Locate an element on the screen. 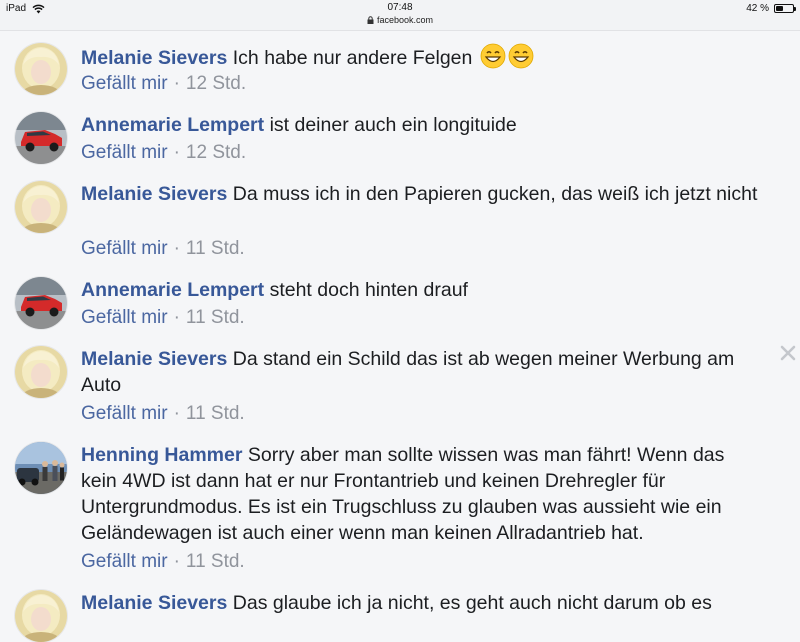 Image resolution: width=800 pixels, height=642 pixels. comment-text: ist deiner auch ein longituide is located at coordinates (393, 125).